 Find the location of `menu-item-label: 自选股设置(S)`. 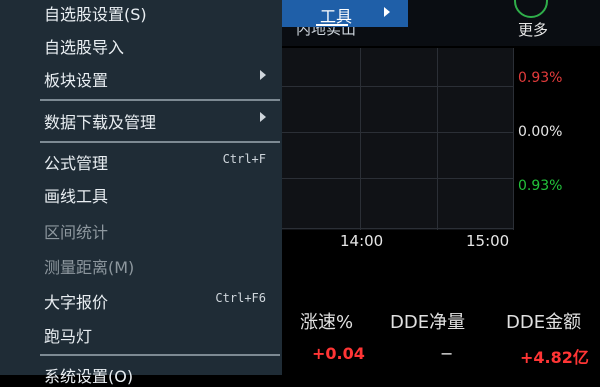

menu-item-label: 自选股设置(S) is located at coordinates (95, 14).